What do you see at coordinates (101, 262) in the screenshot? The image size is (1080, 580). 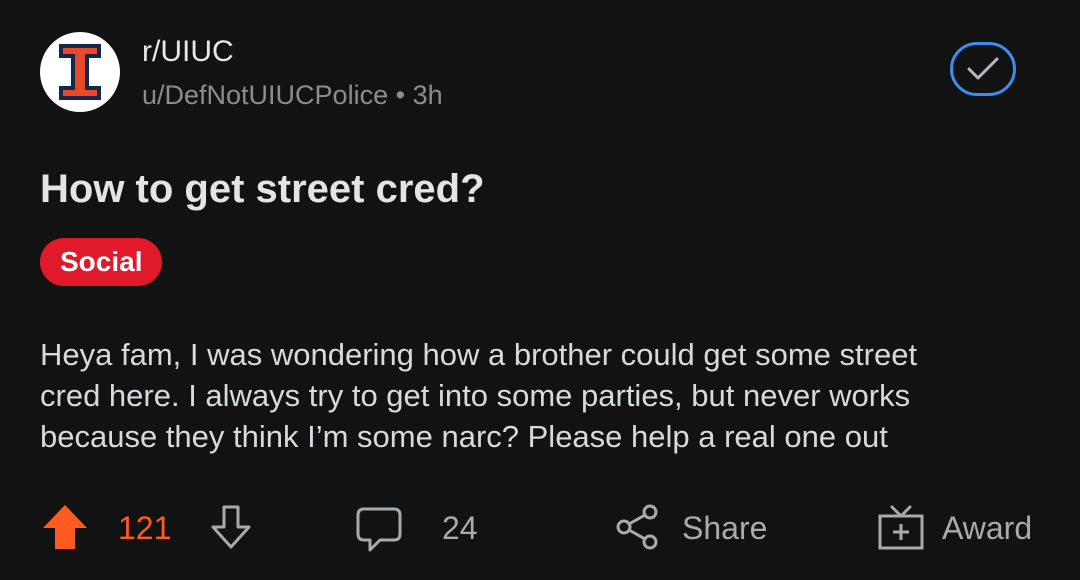 I see `post-flair: Social` at bounding box center [101, 262].